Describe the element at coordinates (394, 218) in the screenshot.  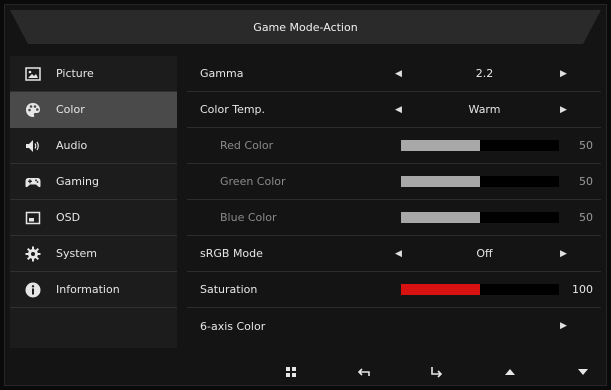
I see `blue-color-row: Blue Color 50` at that location.